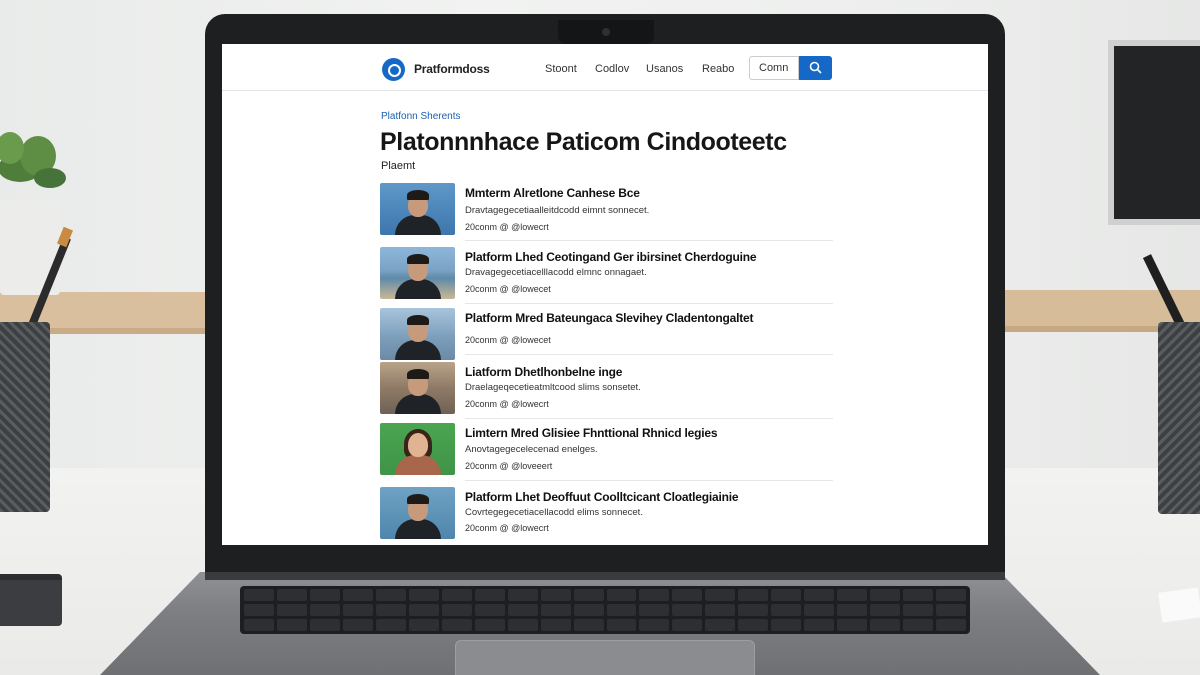  What do you see at coordinates (606, 32) in the screenshot?
I see `camera-icon` at bounding box center [606, 32].